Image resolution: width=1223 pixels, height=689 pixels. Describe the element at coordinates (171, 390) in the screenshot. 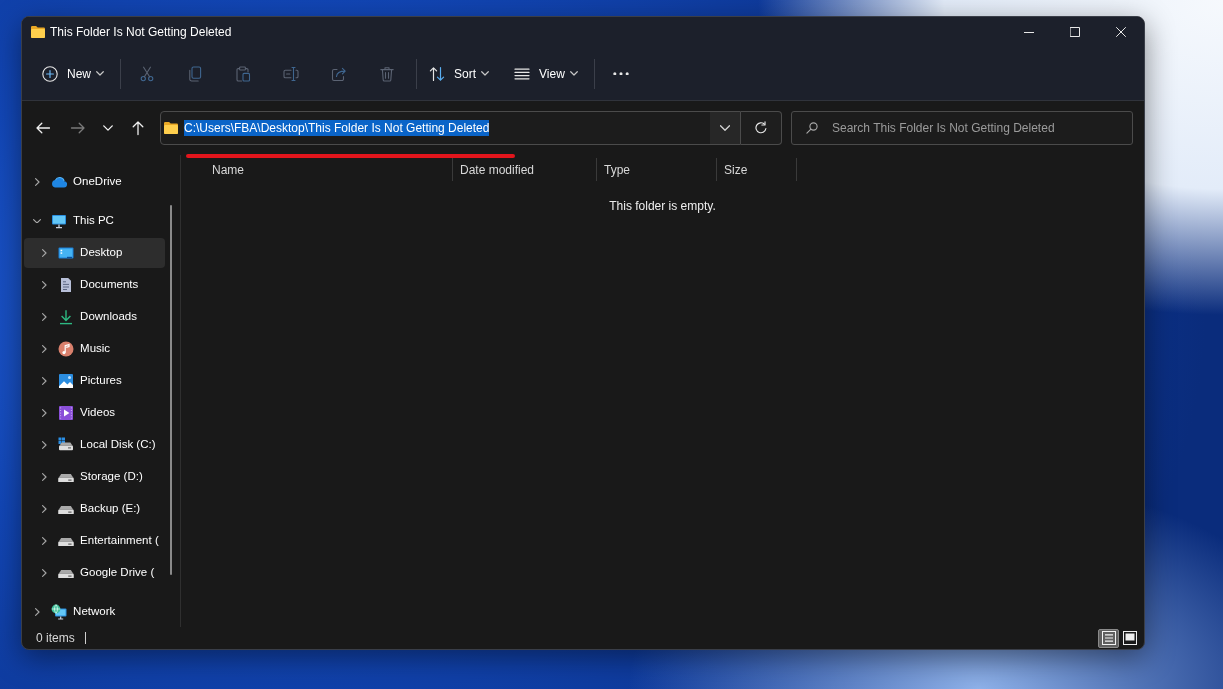

I see `scrollbar-thumb` at that location.